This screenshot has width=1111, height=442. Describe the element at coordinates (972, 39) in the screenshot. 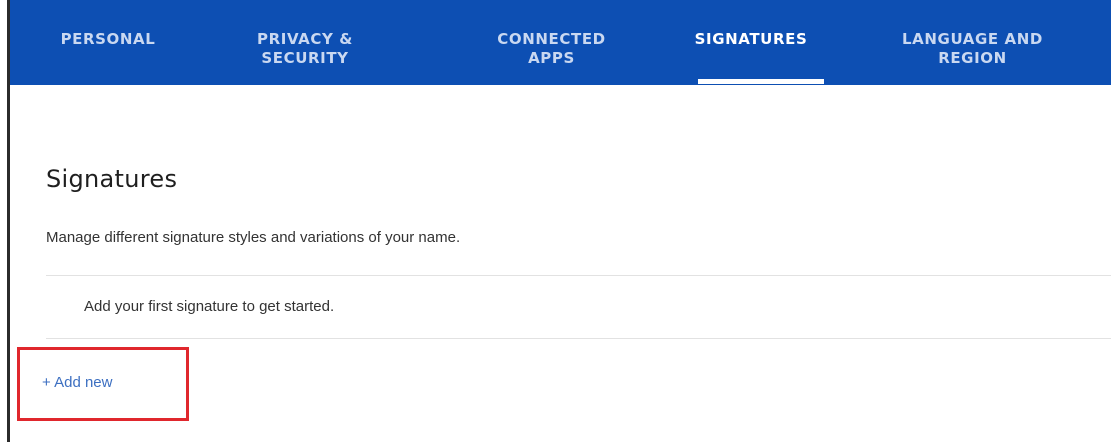

I see `tab-label: LANGUAGE AND` at that location.